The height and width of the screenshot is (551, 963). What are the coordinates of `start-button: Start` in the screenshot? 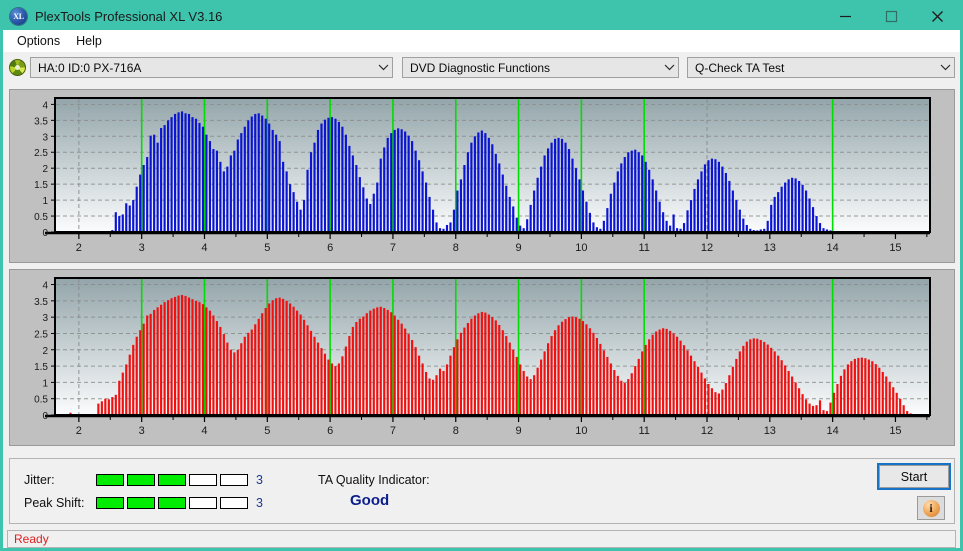 It's located at (914, 476).